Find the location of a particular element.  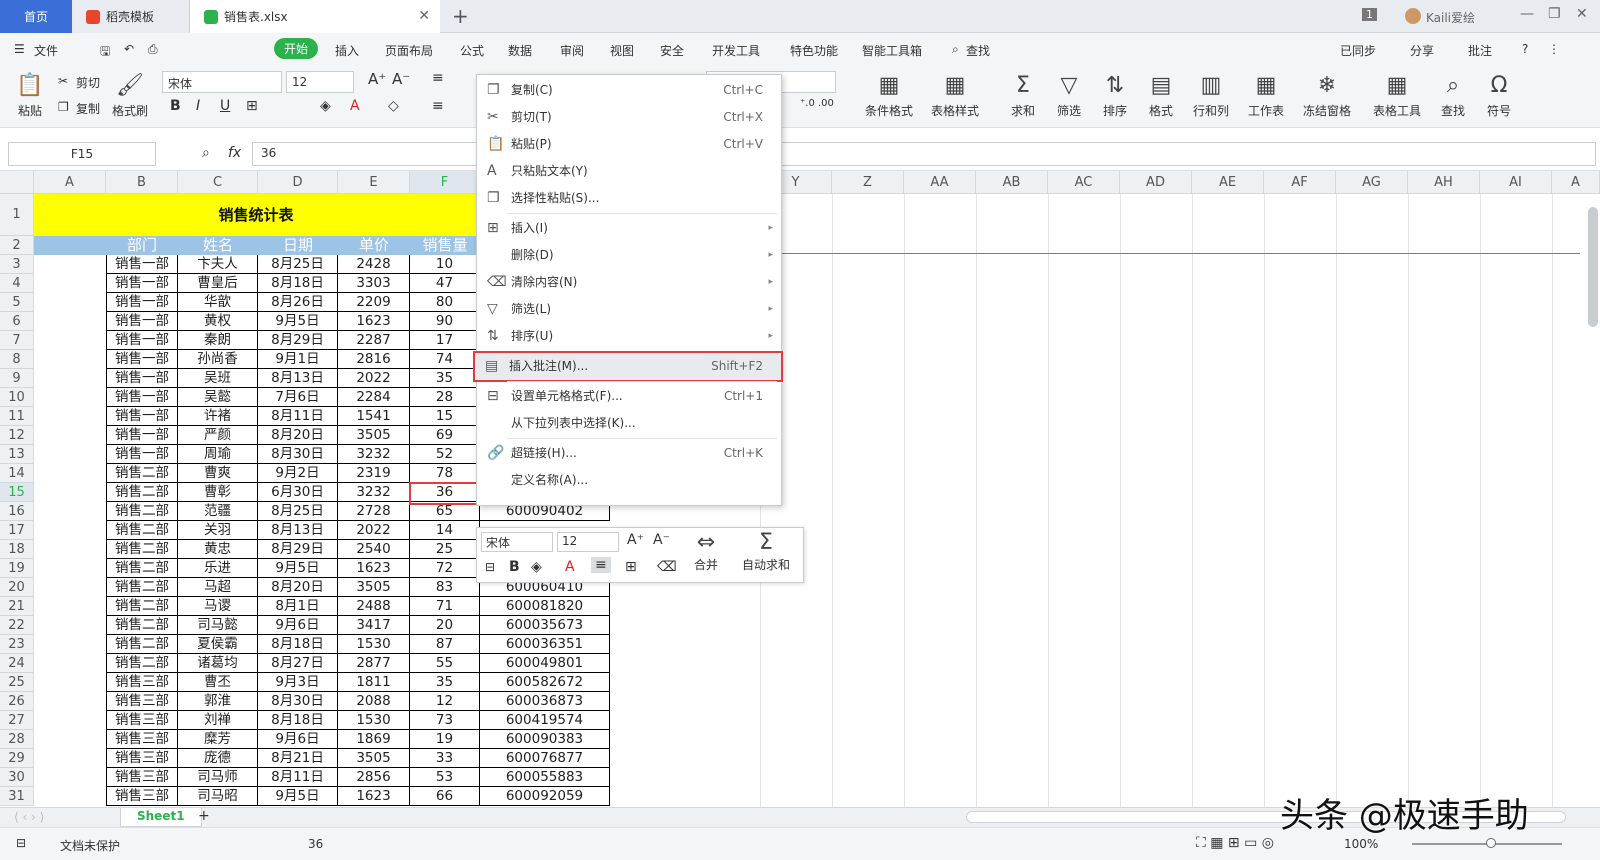

conditional-format-button: ▦ 条件格式 is located at coordinates (889, 94).